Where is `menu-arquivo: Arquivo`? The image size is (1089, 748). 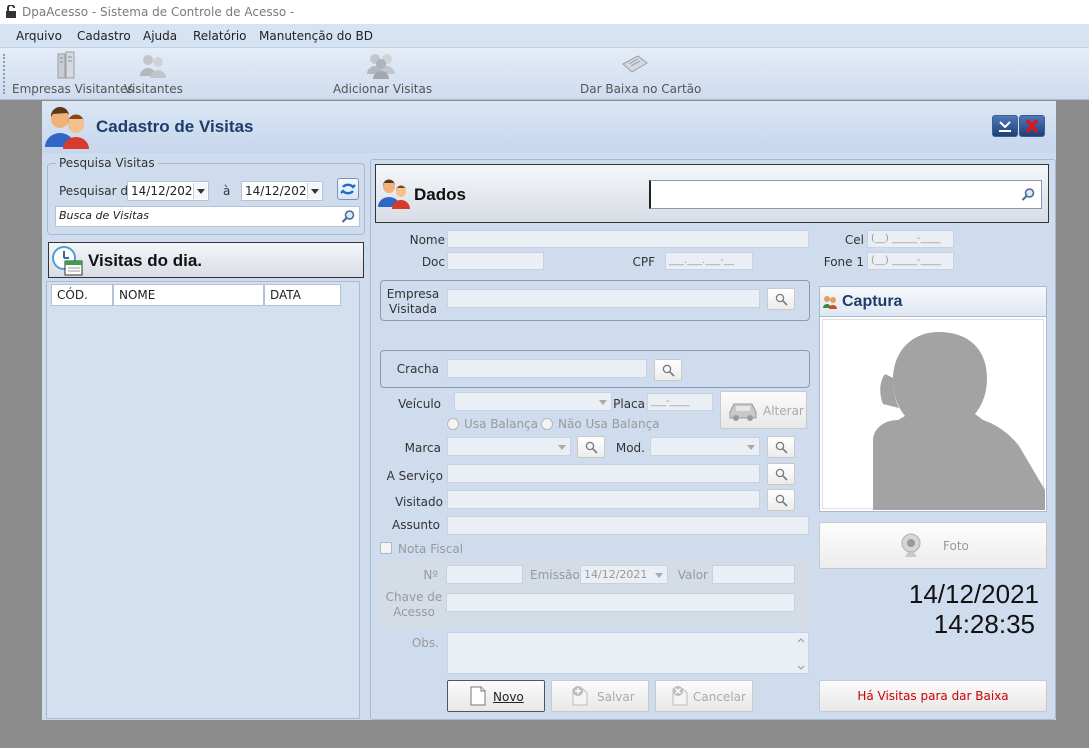
menu-arquivo: Arquivo is located at coordinates (39, 36).